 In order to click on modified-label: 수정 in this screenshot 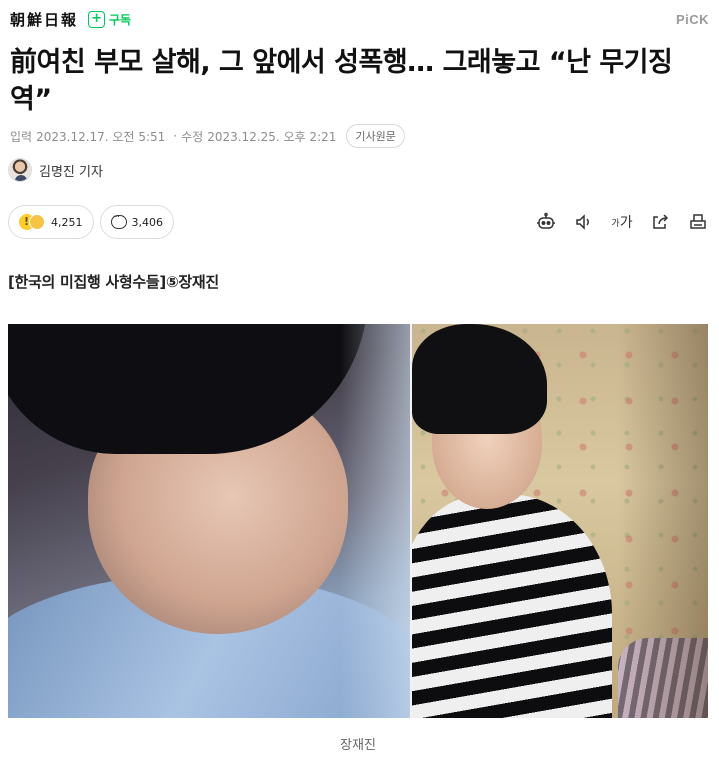, I will do `click(192, 136)`.